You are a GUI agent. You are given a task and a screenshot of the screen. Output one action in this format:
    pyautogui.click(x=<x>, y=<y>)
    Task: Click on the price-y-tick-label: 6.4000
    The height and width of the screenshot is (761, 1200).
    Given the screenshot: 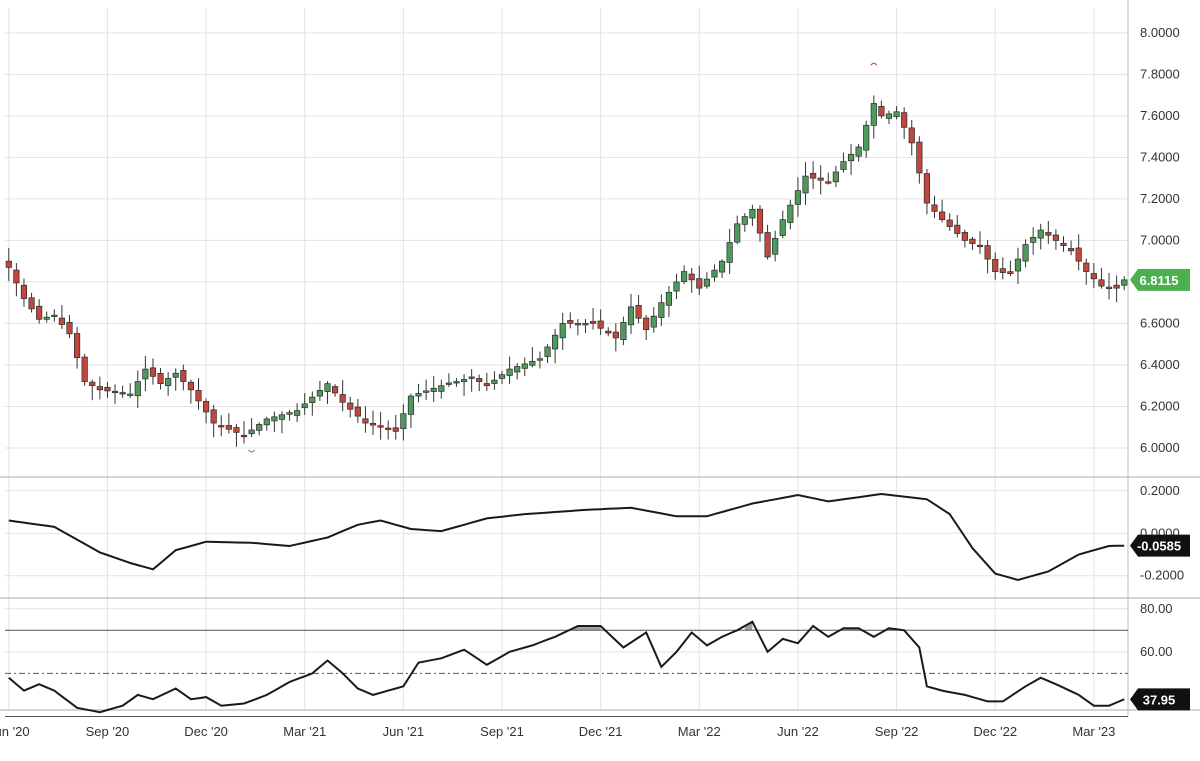 What is the action you would take?
    pyautogui.click(x=1160, y=364)
    